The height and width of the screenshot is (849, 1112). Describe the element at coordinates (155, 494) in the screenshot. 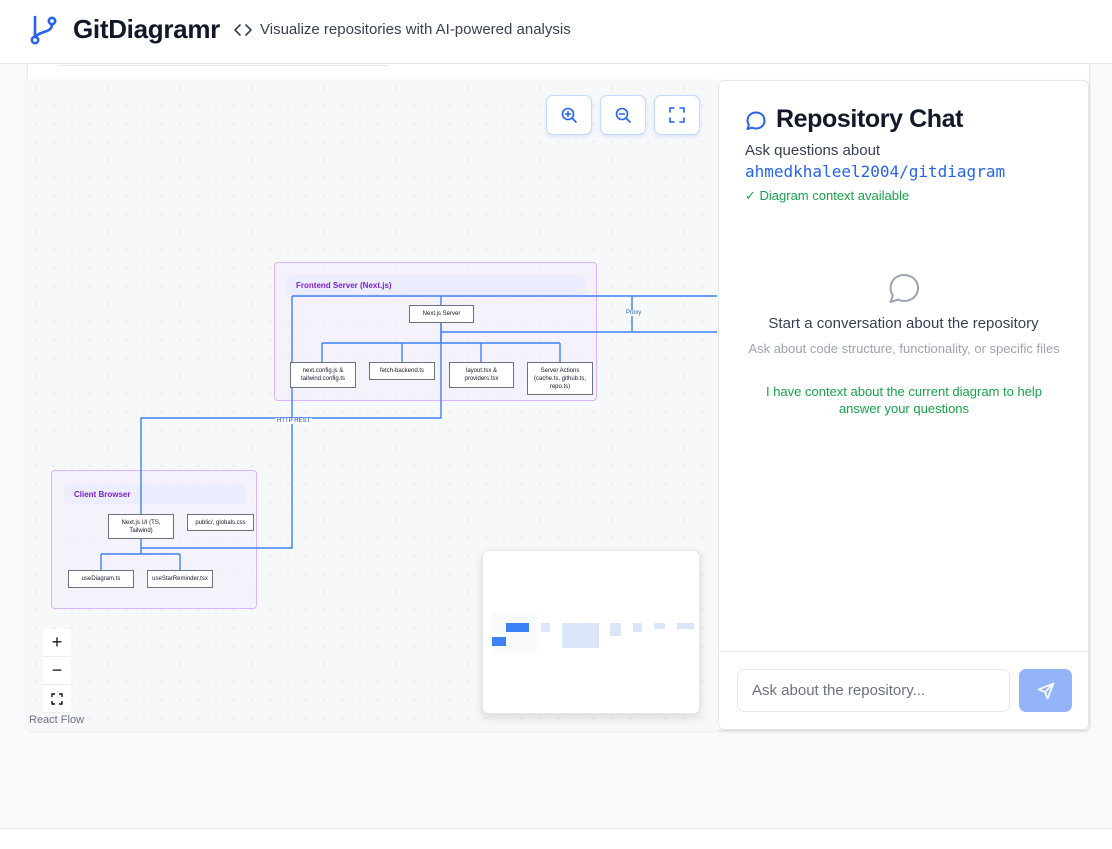

I see `group-title-client: Client Browser` at that location.